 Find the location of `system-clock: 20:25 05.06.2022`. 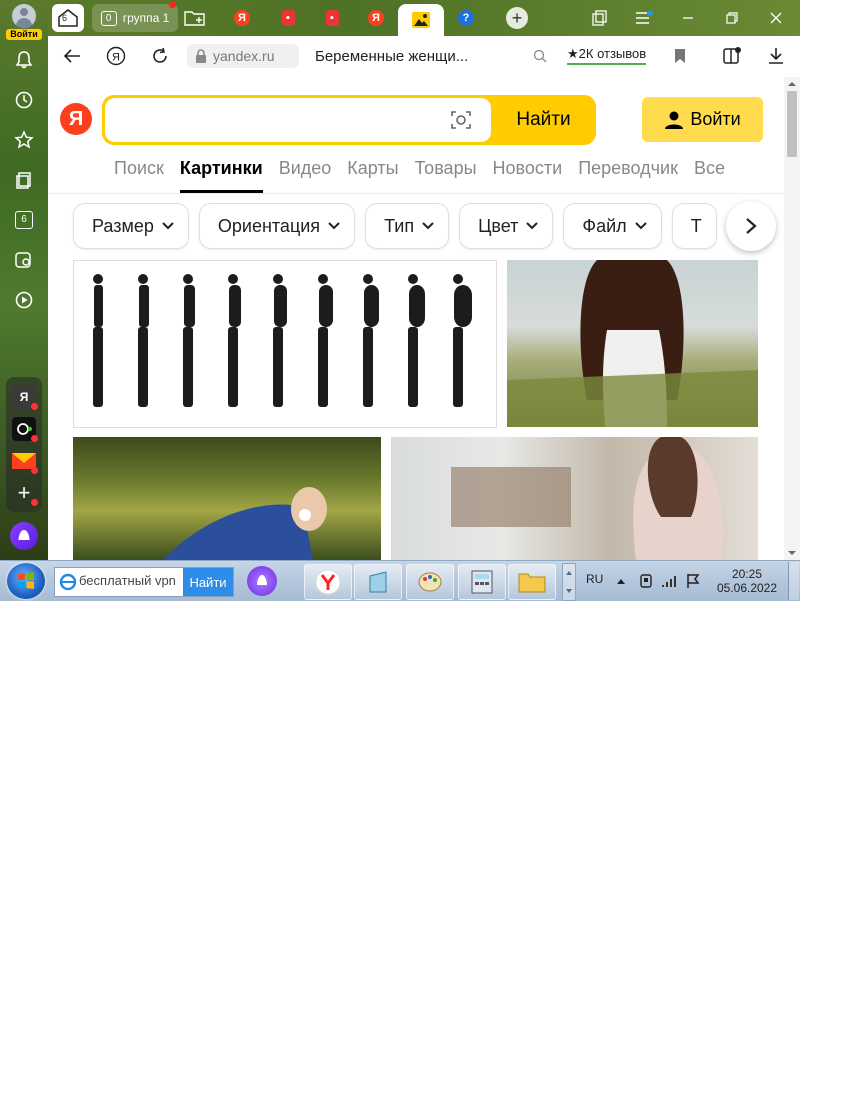

system-clock: 20:25 05.06.2022 is located at coordinates (747, 581).